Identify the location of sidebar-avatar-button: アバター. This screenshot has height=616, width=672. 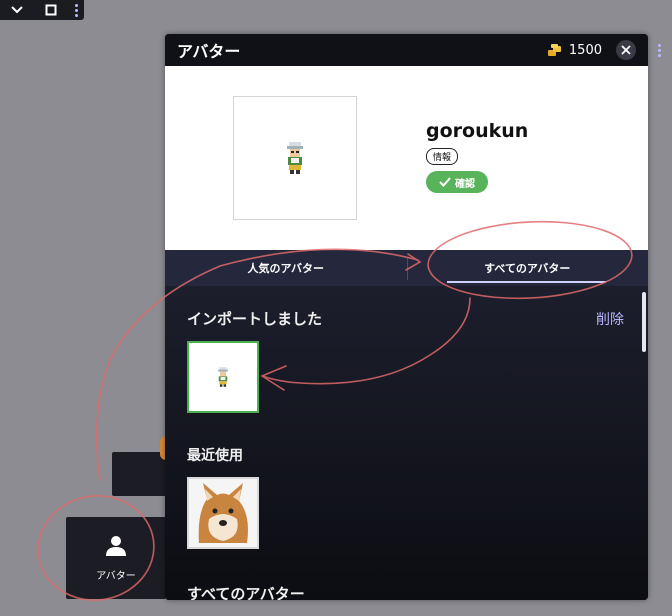
(116, 558).